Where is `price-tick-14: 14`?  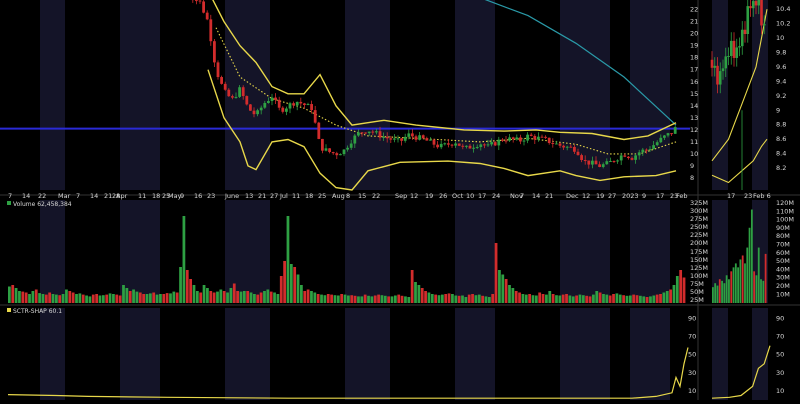
price-tick-14: 14 is located at coordinates (694, 106).